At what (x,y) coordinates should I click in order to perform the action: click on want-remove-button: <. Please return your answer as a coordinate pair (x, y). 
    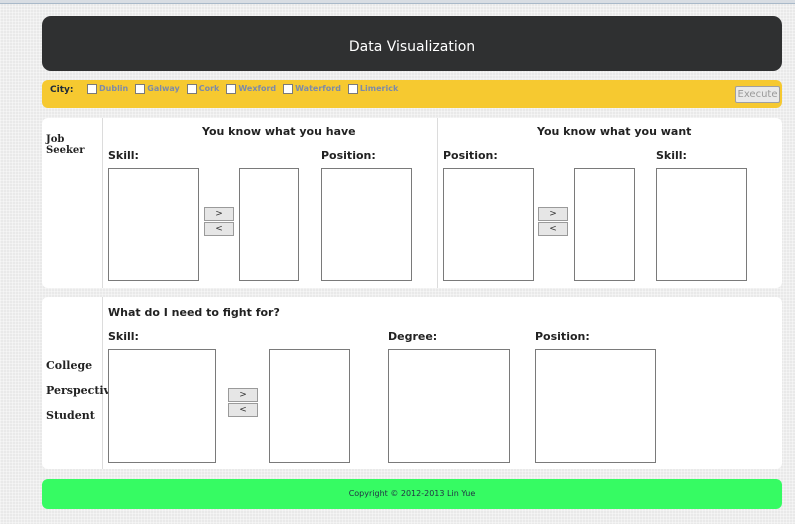
    Looking at the image, I should click on (553, 229).